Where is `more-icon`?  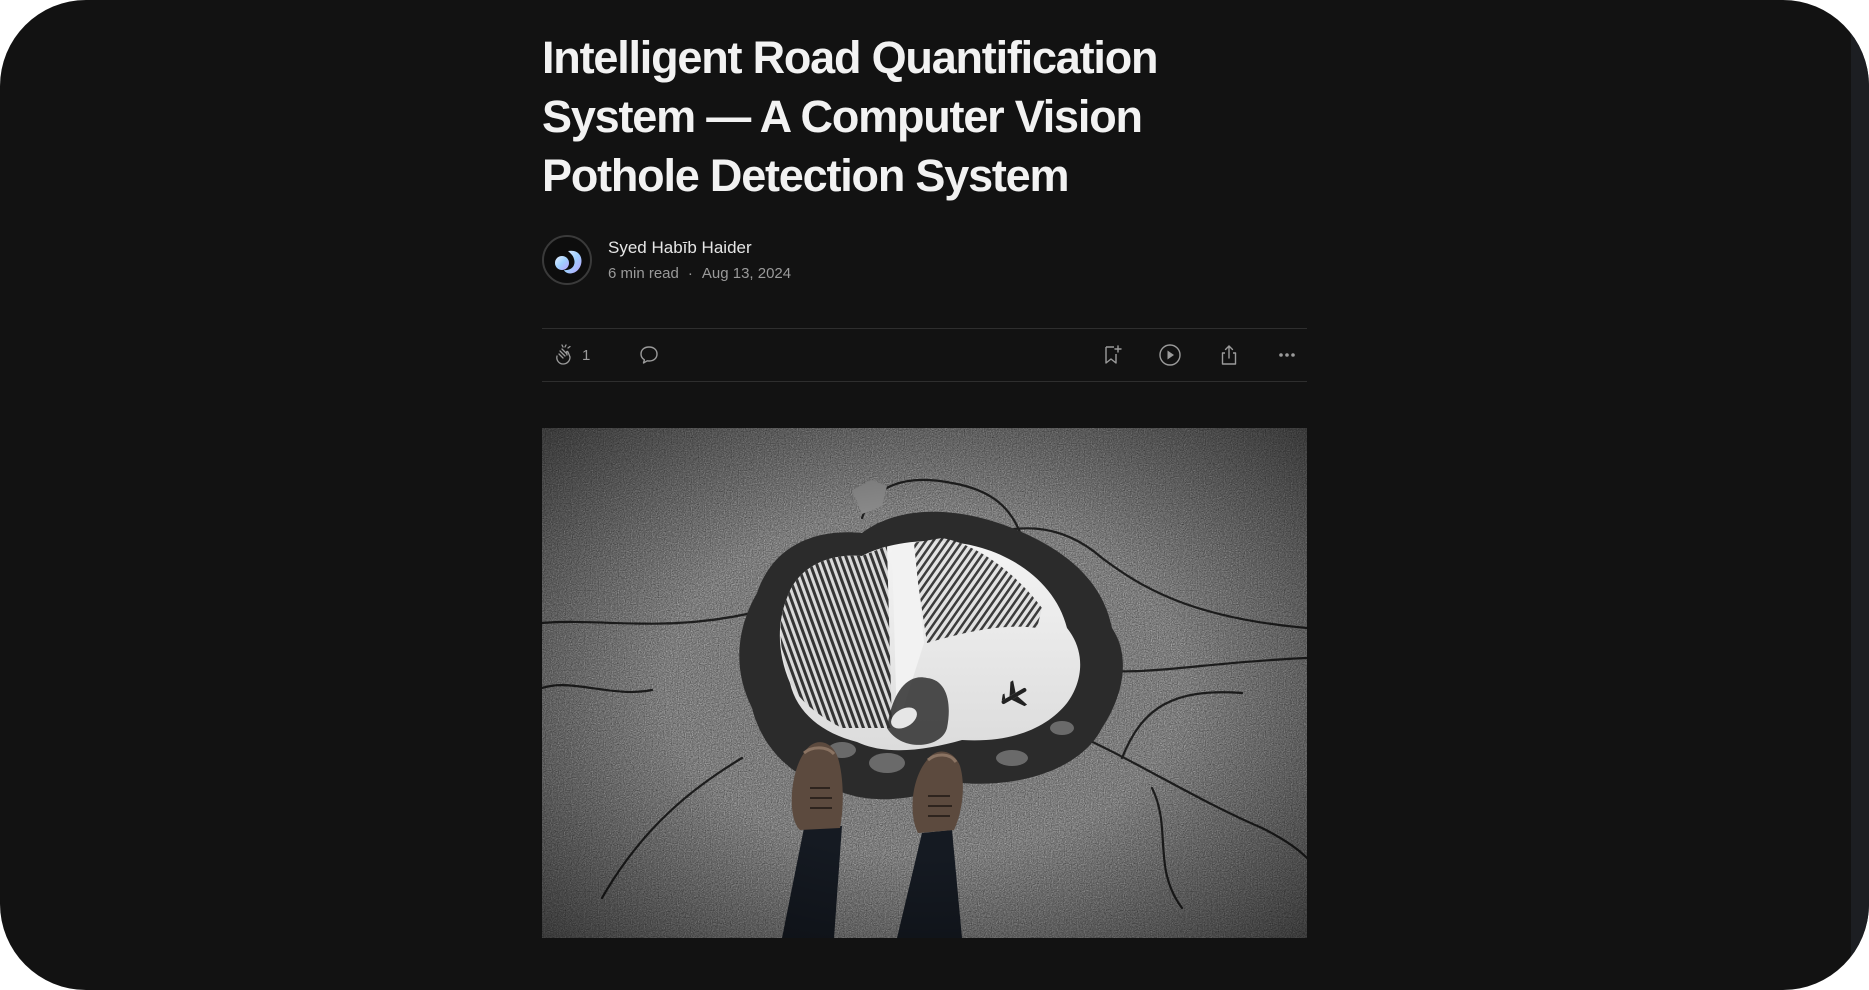 more-icon is located at coordinates (1287, 355).